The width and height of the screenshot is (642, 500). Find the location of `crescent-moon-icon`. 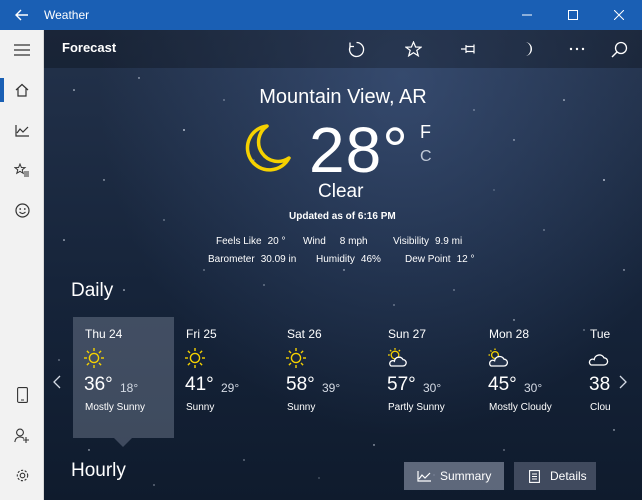

crescent-moon-icon is located at coordinates (268, 148).